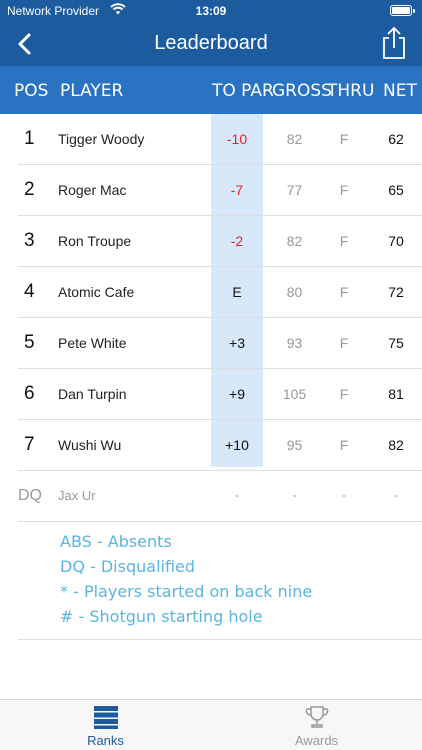 This screenshot has width=422, height=750. What do you see at coordinates (128, 566) in the screenshot?
I see `legend-item: DQ - Disqualified` at bounding box center [128, 566].